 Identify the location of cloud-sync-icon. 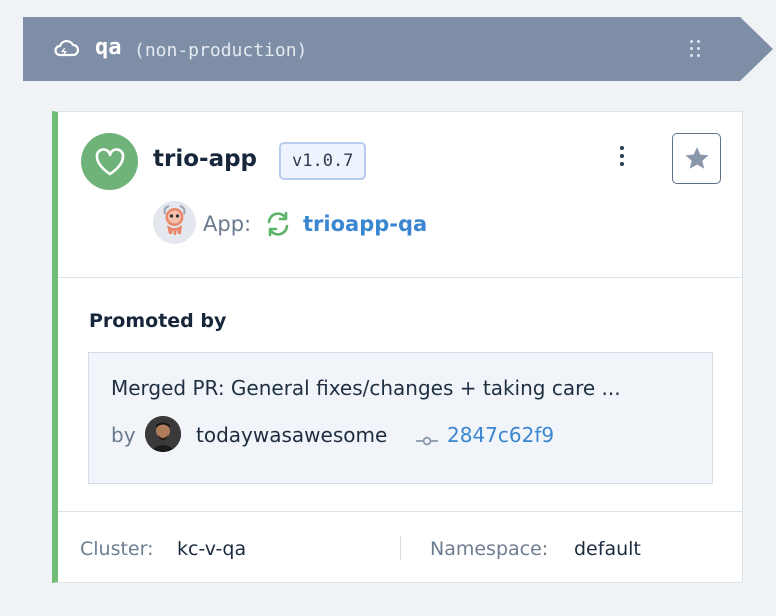
(66, 49).